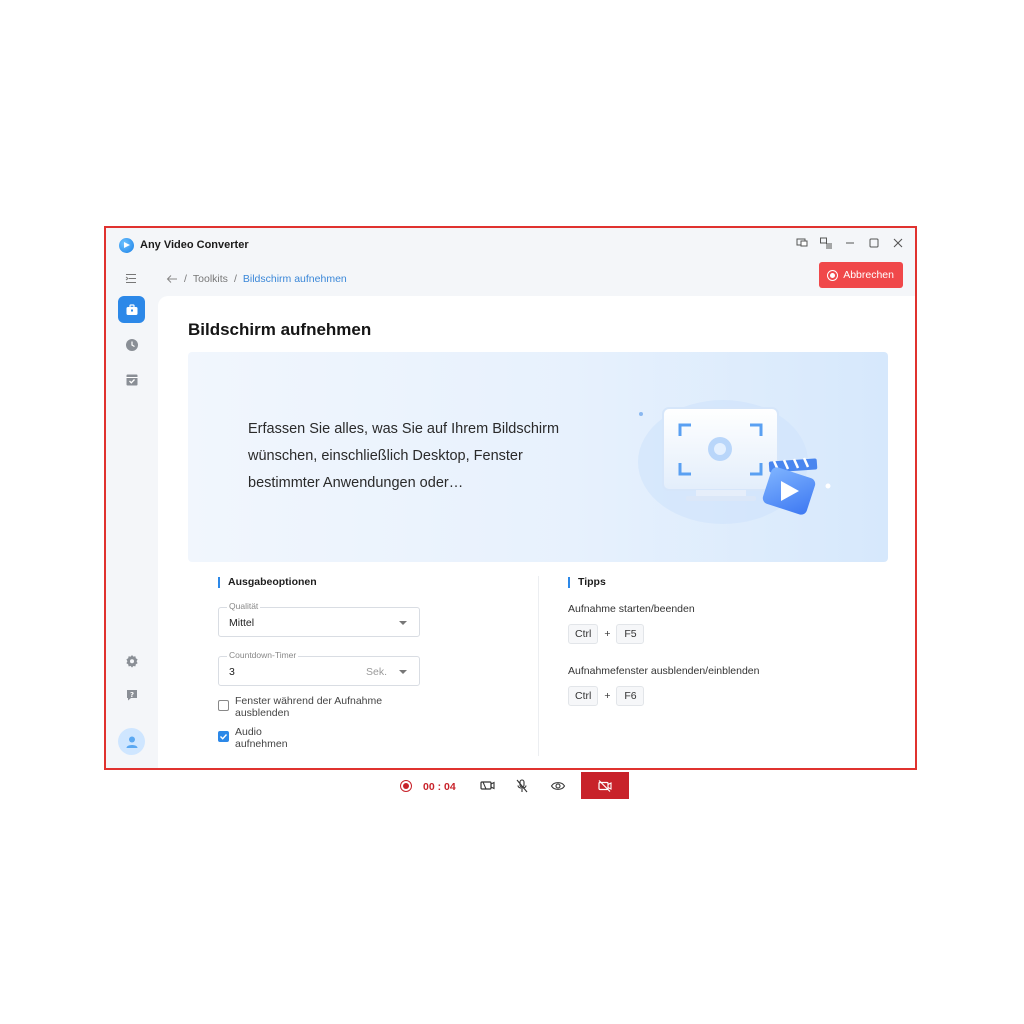 The height and width of the screenshot is (1024, 1024). I want to click on record-stop-icon, so click(833, 275).